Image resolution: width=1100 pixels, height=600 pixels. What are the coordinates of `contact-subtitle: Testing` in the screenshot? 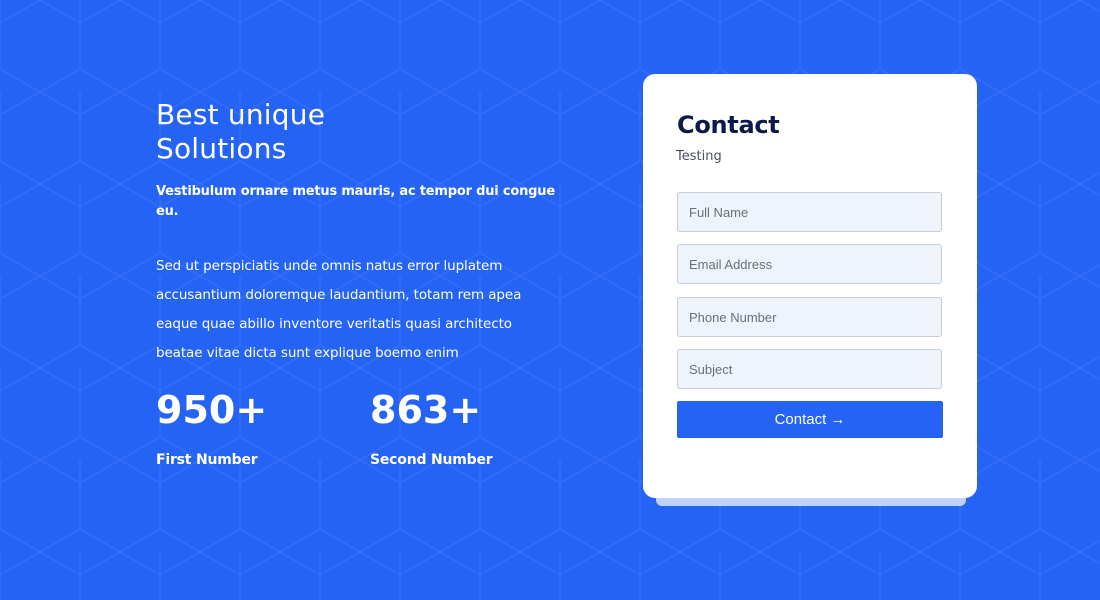 It's located at (699, 156).